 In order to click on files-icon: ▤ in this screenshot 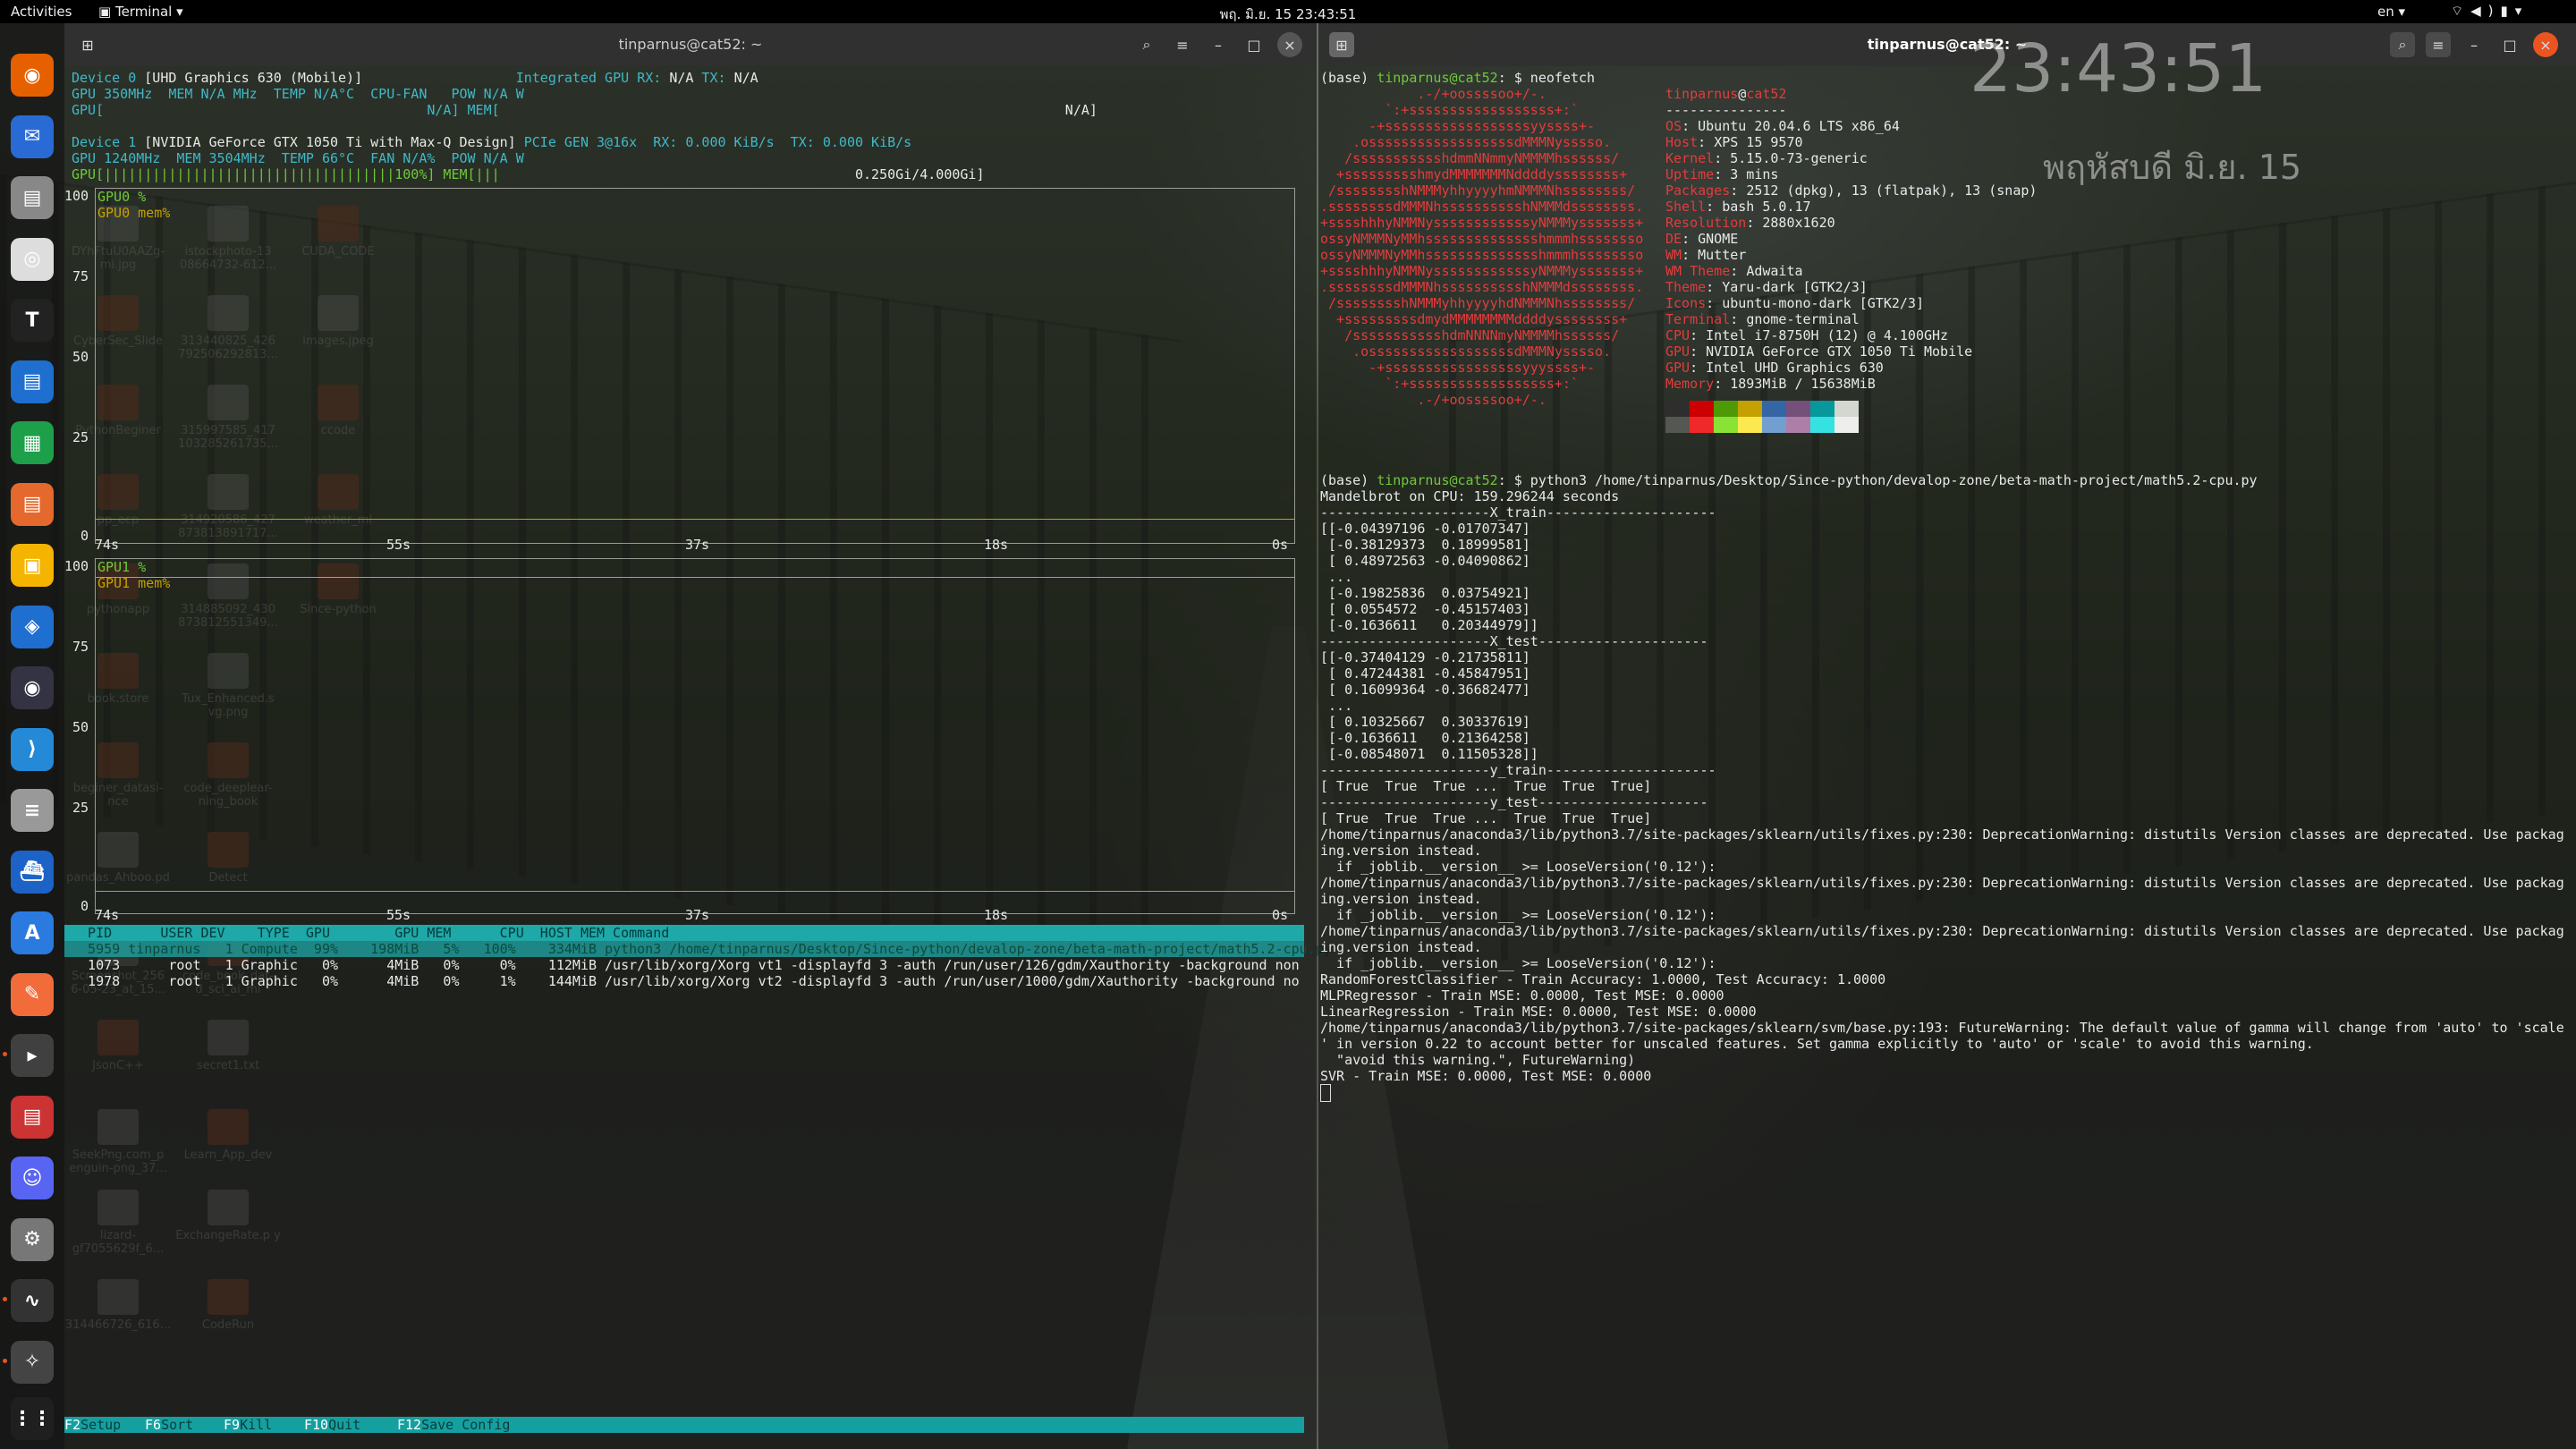, I will do `click(32, 197)`.